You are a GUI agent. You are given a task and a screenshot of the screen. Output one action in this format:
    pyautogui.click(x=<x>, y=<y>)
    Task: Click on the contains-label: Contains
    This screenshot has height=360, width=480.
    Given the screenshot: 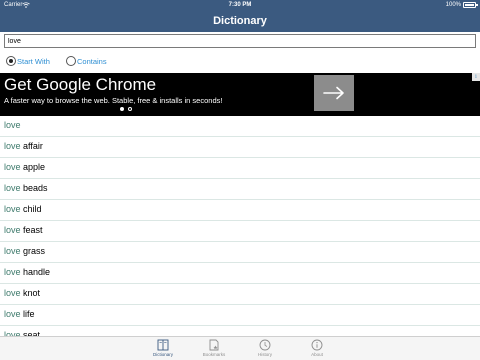 What is the action you would take?
    pyautogui.click(x=92, y=61)
    